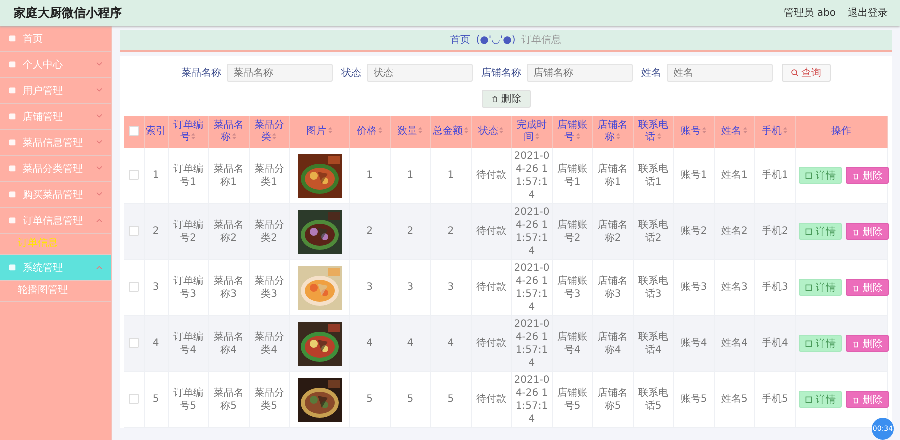 The width and height of the screenshot is (900, 440). Describe the element at coordinates (279, 73) in the screenshot. I see `search-field: 菜品名称` at that location.